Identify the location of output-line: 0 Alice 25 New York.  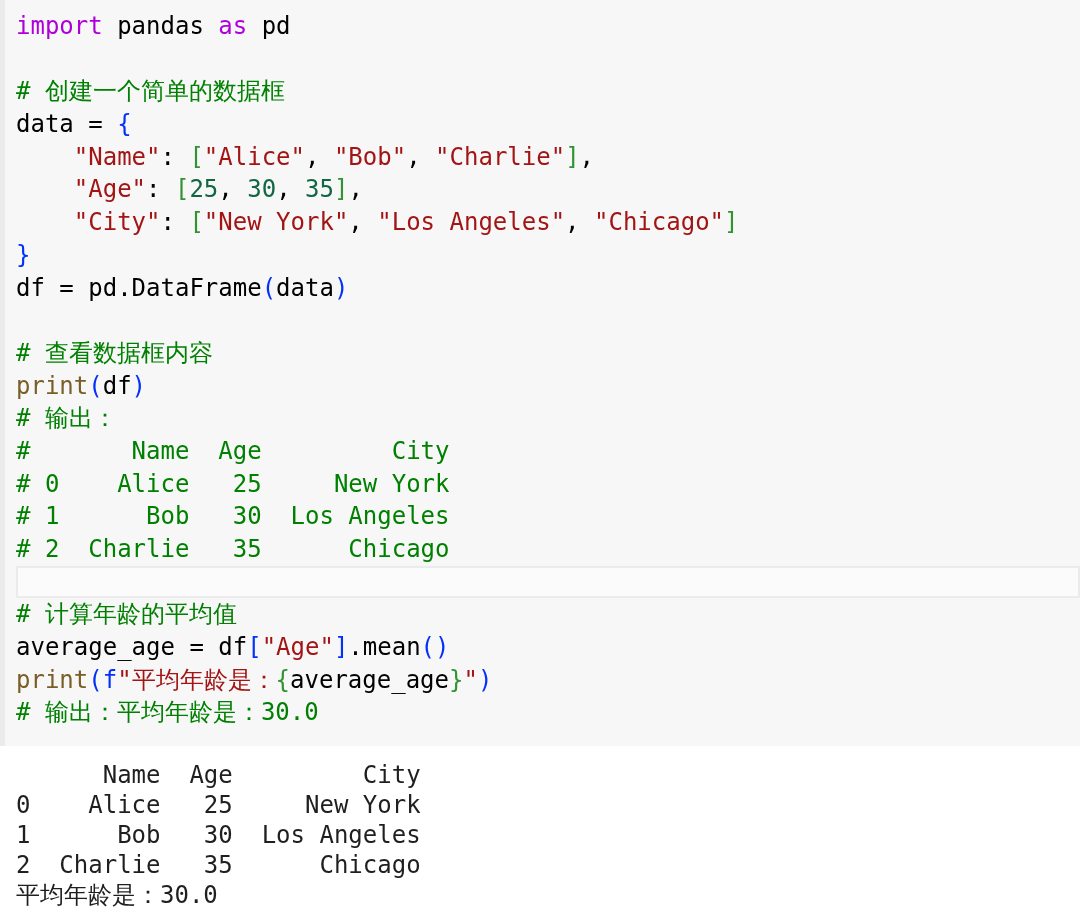
(218, 805).